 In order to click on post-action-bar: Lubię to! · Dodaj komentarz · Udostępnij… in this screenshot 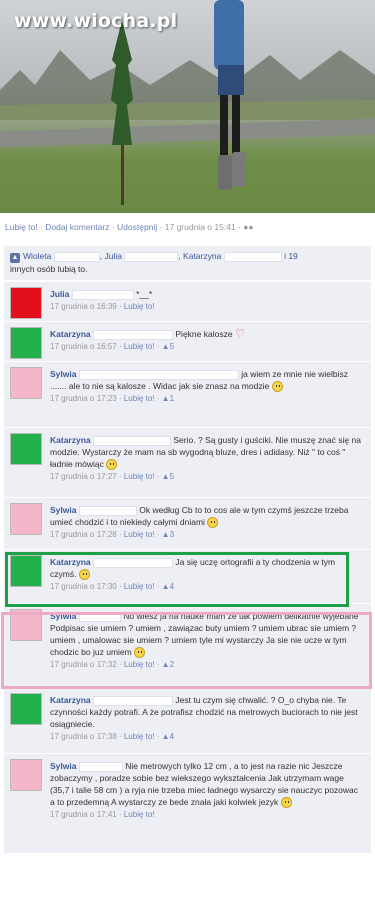, I will do `click(129, 227)`.